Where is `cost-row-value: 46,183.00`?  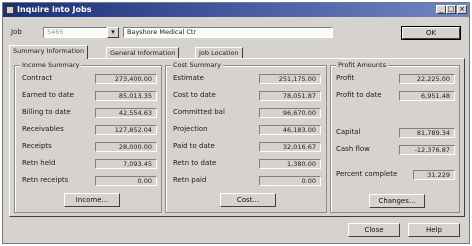
cost-row-value: 46,183.00 is located at coordinates (290, 130).